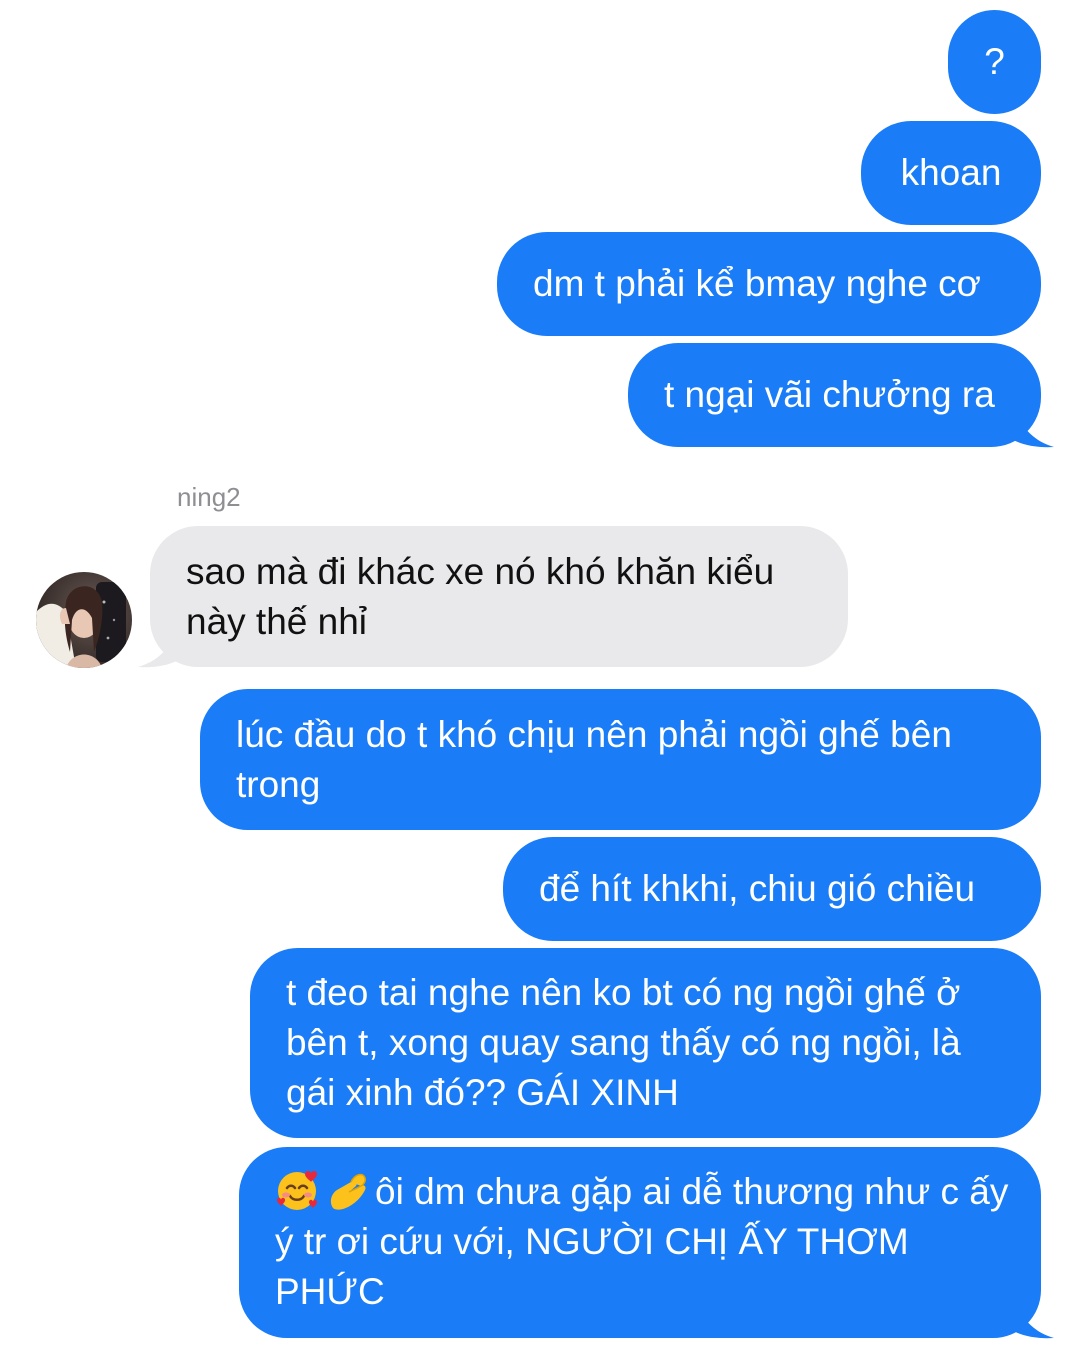  Describe the element at coordinates (209, 497) in the screenshot. I see `sender-name: ning2` at that location.